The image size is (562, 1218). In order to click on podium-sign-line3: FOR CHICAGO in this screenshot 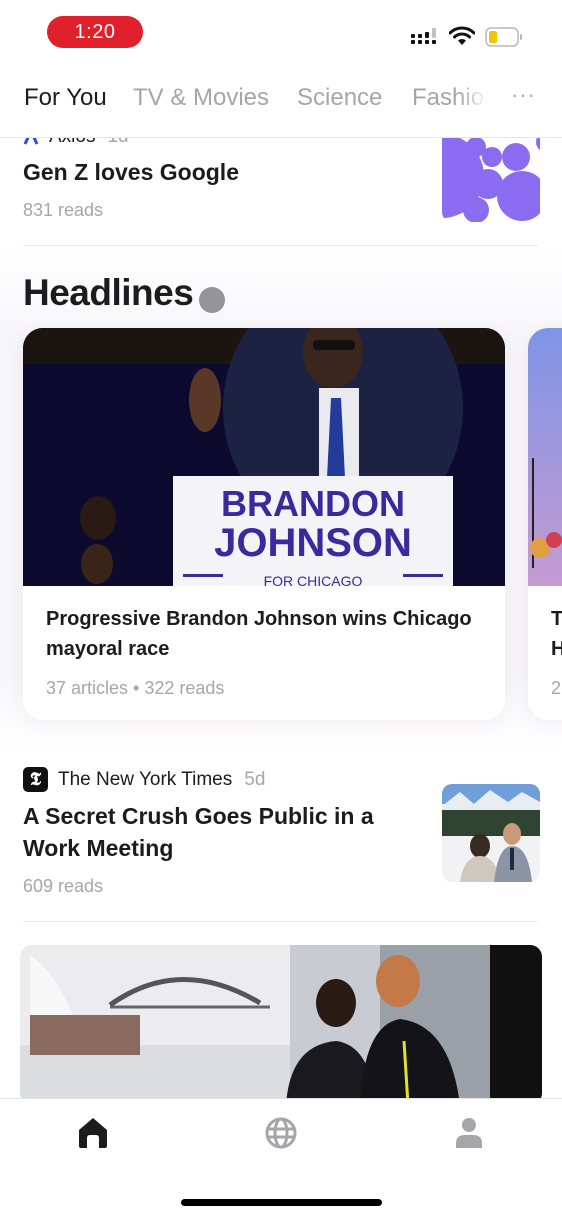, I will do `click(313, 579)`.